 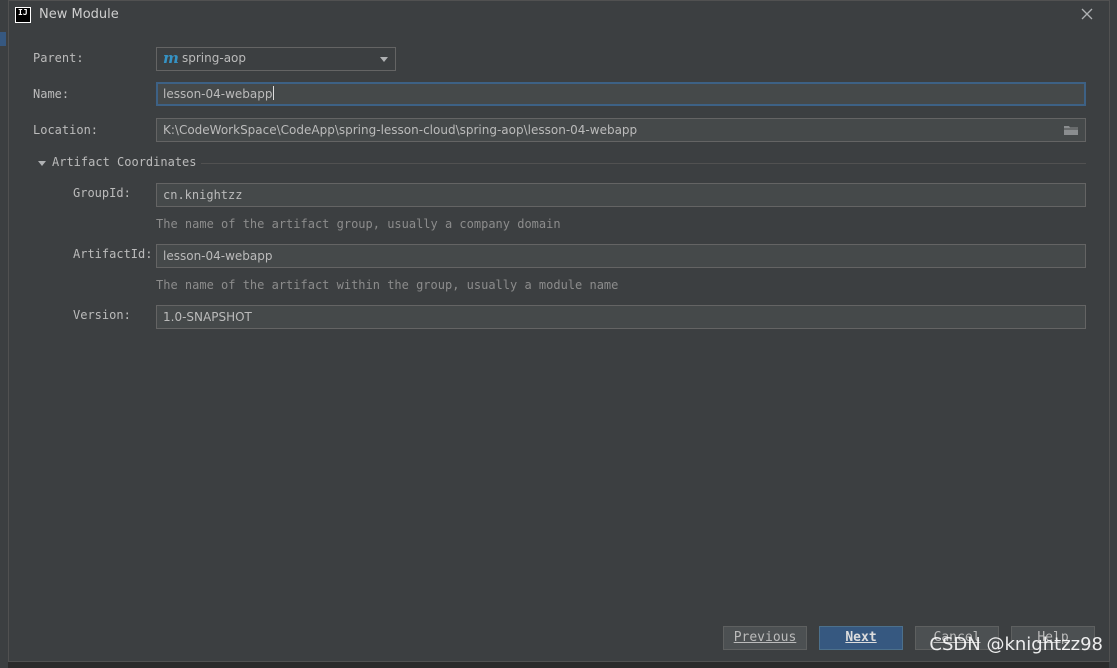 I want to click on artifact-coordinates-title: Artifact Coordinates, so click(x=124, y=162).